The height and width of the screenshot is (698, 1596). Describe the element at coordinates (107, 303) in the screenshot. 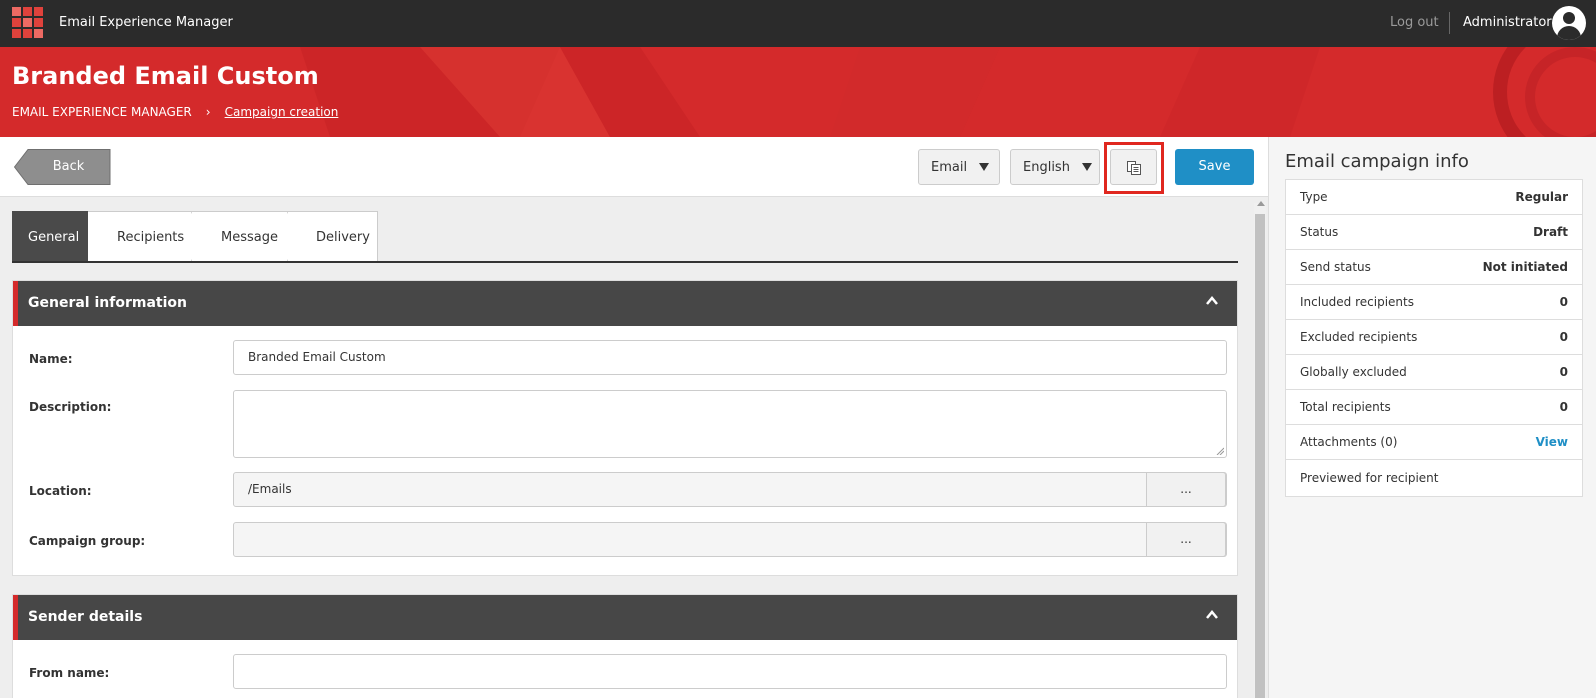

I see `section-title: General information` at that location.